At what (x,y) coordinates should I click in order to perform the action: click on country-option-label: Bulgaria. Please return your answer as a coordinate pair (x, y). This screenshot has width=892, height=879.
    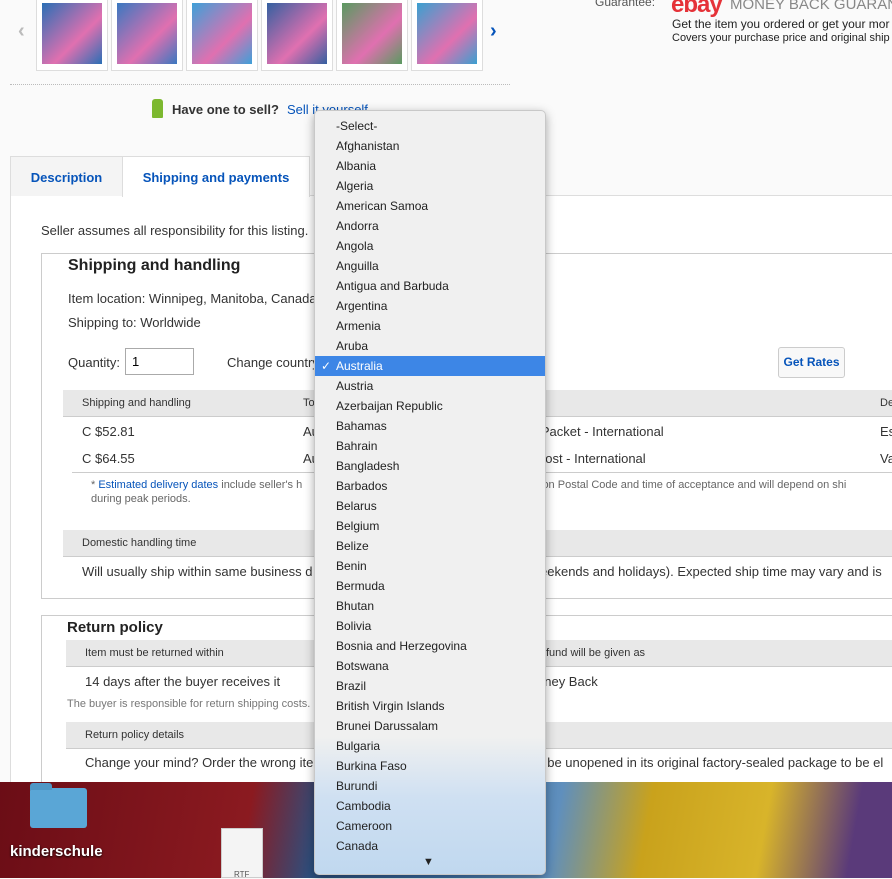
    Looking at the image, I should click on (358, 746).